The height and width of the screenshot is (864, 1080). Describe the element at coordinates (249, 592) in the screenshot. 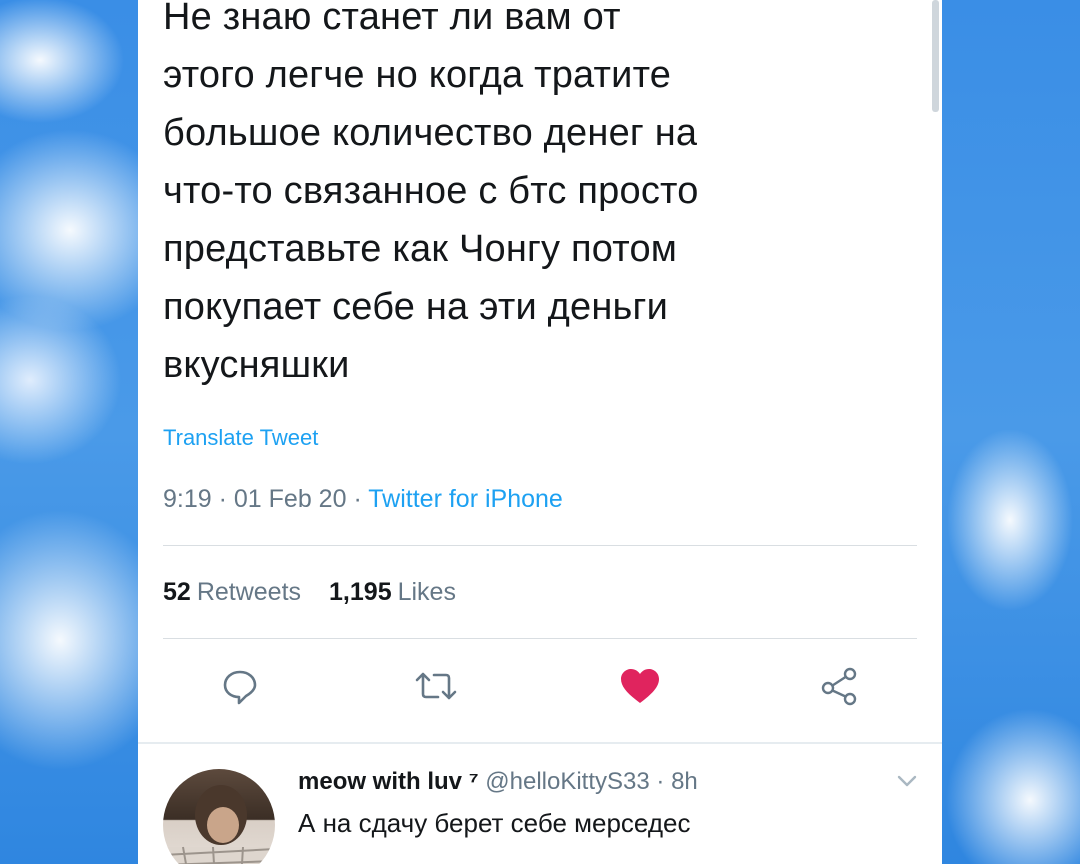

I see `retweets-label: Retweets` at that location.